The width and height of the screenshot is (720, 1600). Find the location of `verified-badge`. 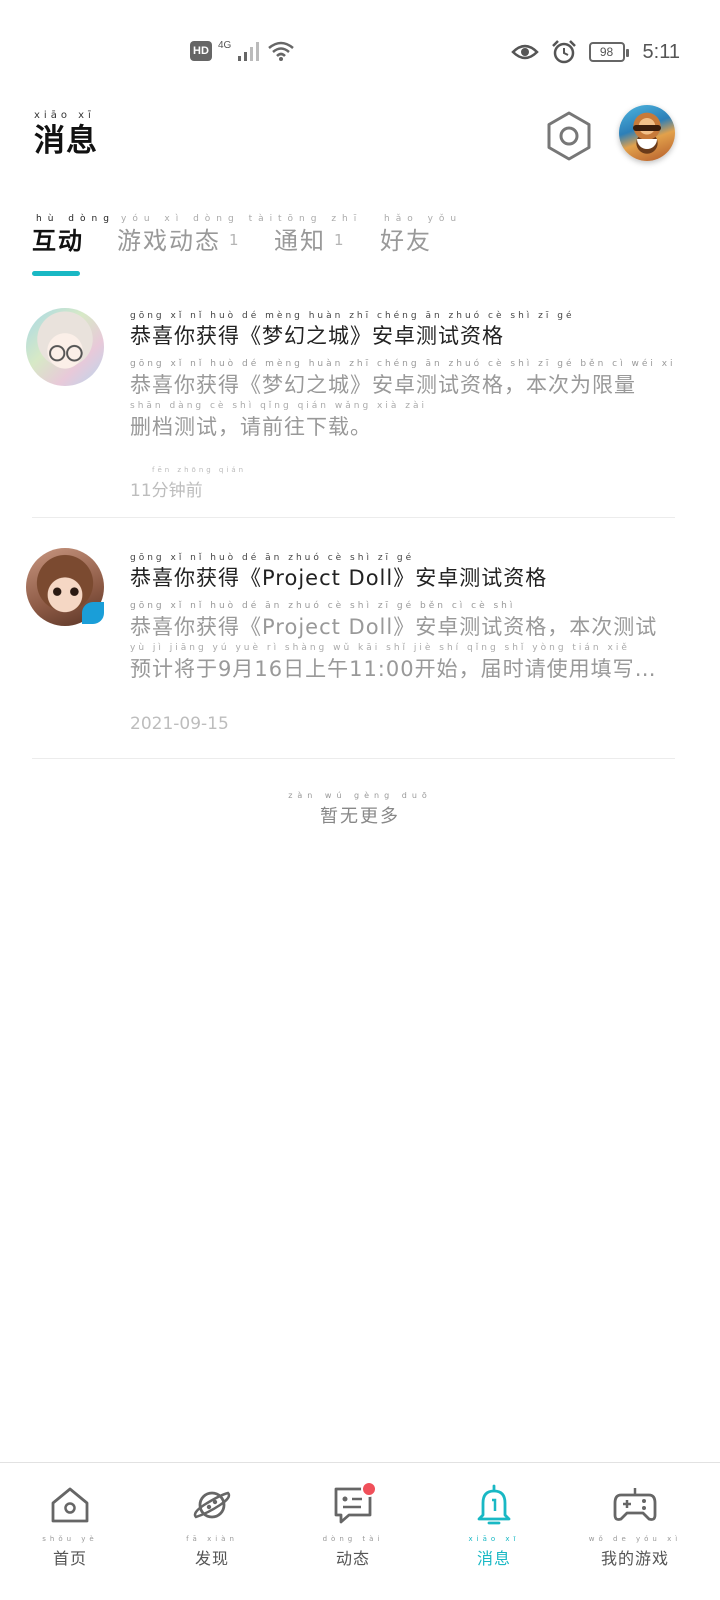

verified-badge is located at coordinates (93, 613).